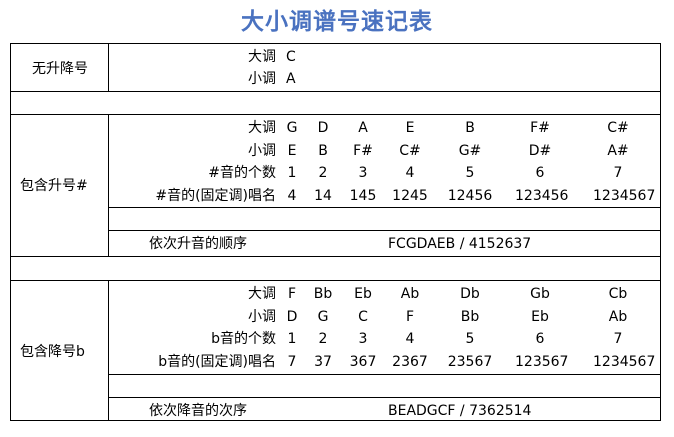 This screenshot has width=674, height=437. What do you see at coordinates (363, 195) in the screenshot?
I see `cell-value: 145` at bounding box center [363, 195].